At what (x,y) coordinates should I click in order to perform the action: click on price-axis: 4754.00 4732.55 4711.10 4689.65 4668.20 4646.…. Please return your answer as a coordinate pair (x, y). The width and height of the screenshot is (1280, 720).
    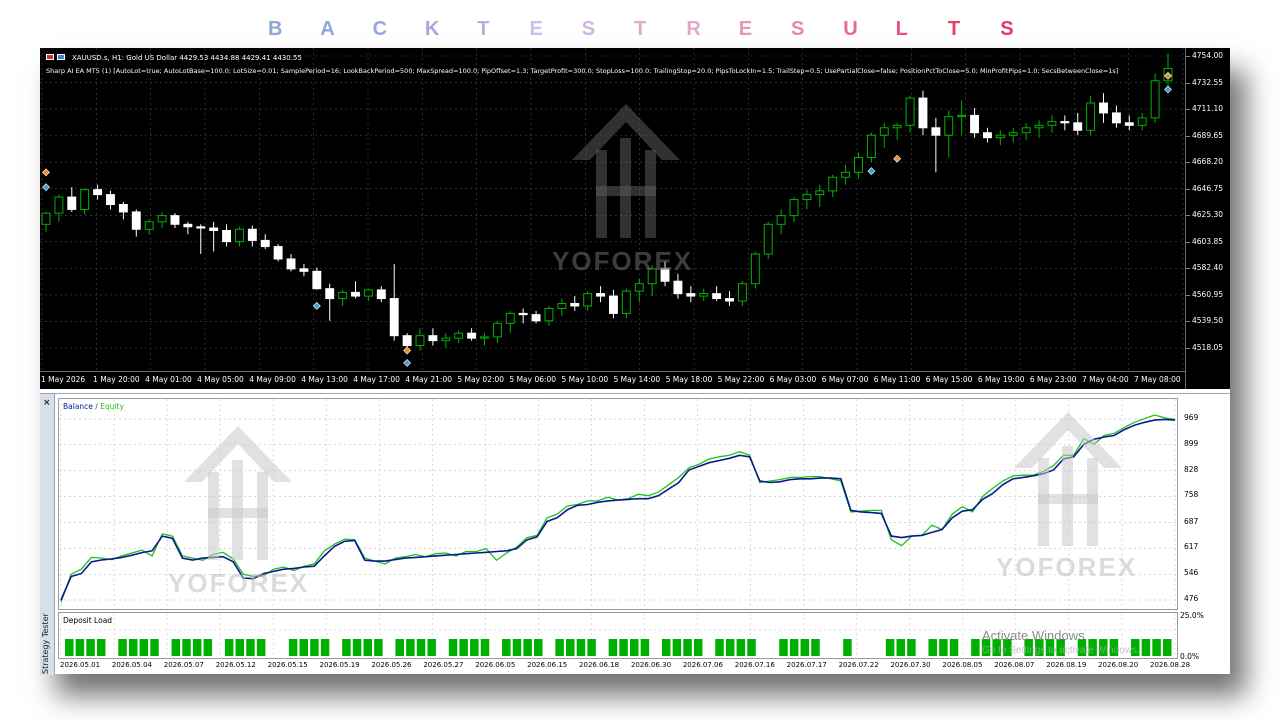
    Looking at the image, I should click on (1207, 218).